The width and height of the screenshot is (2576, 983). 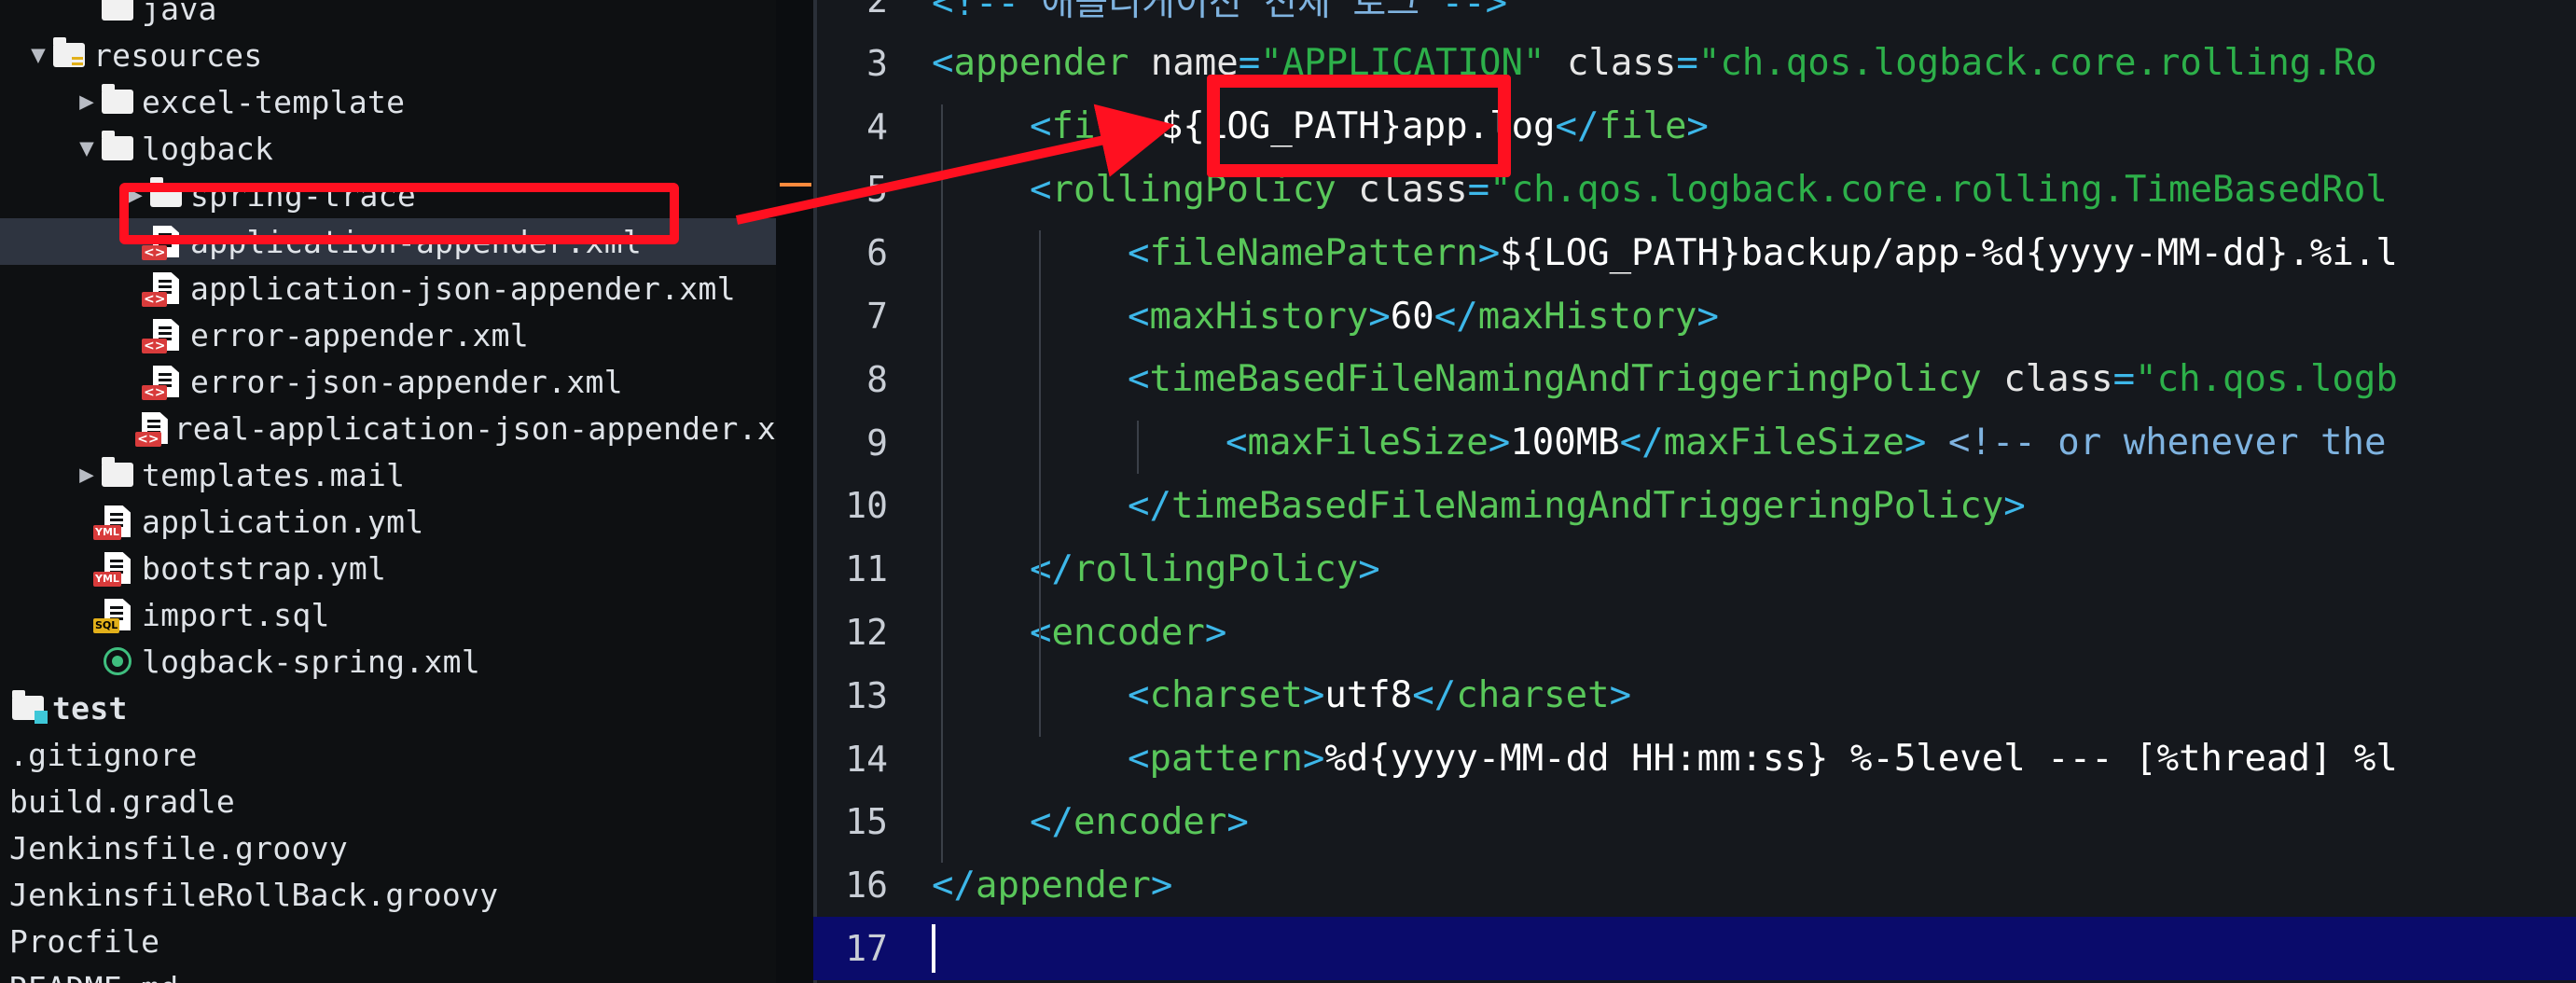 What do you see at coordinates (236, 614) in the screenshot?
I see `tree-item-label: import.sql` at bounding box center [236, 614].